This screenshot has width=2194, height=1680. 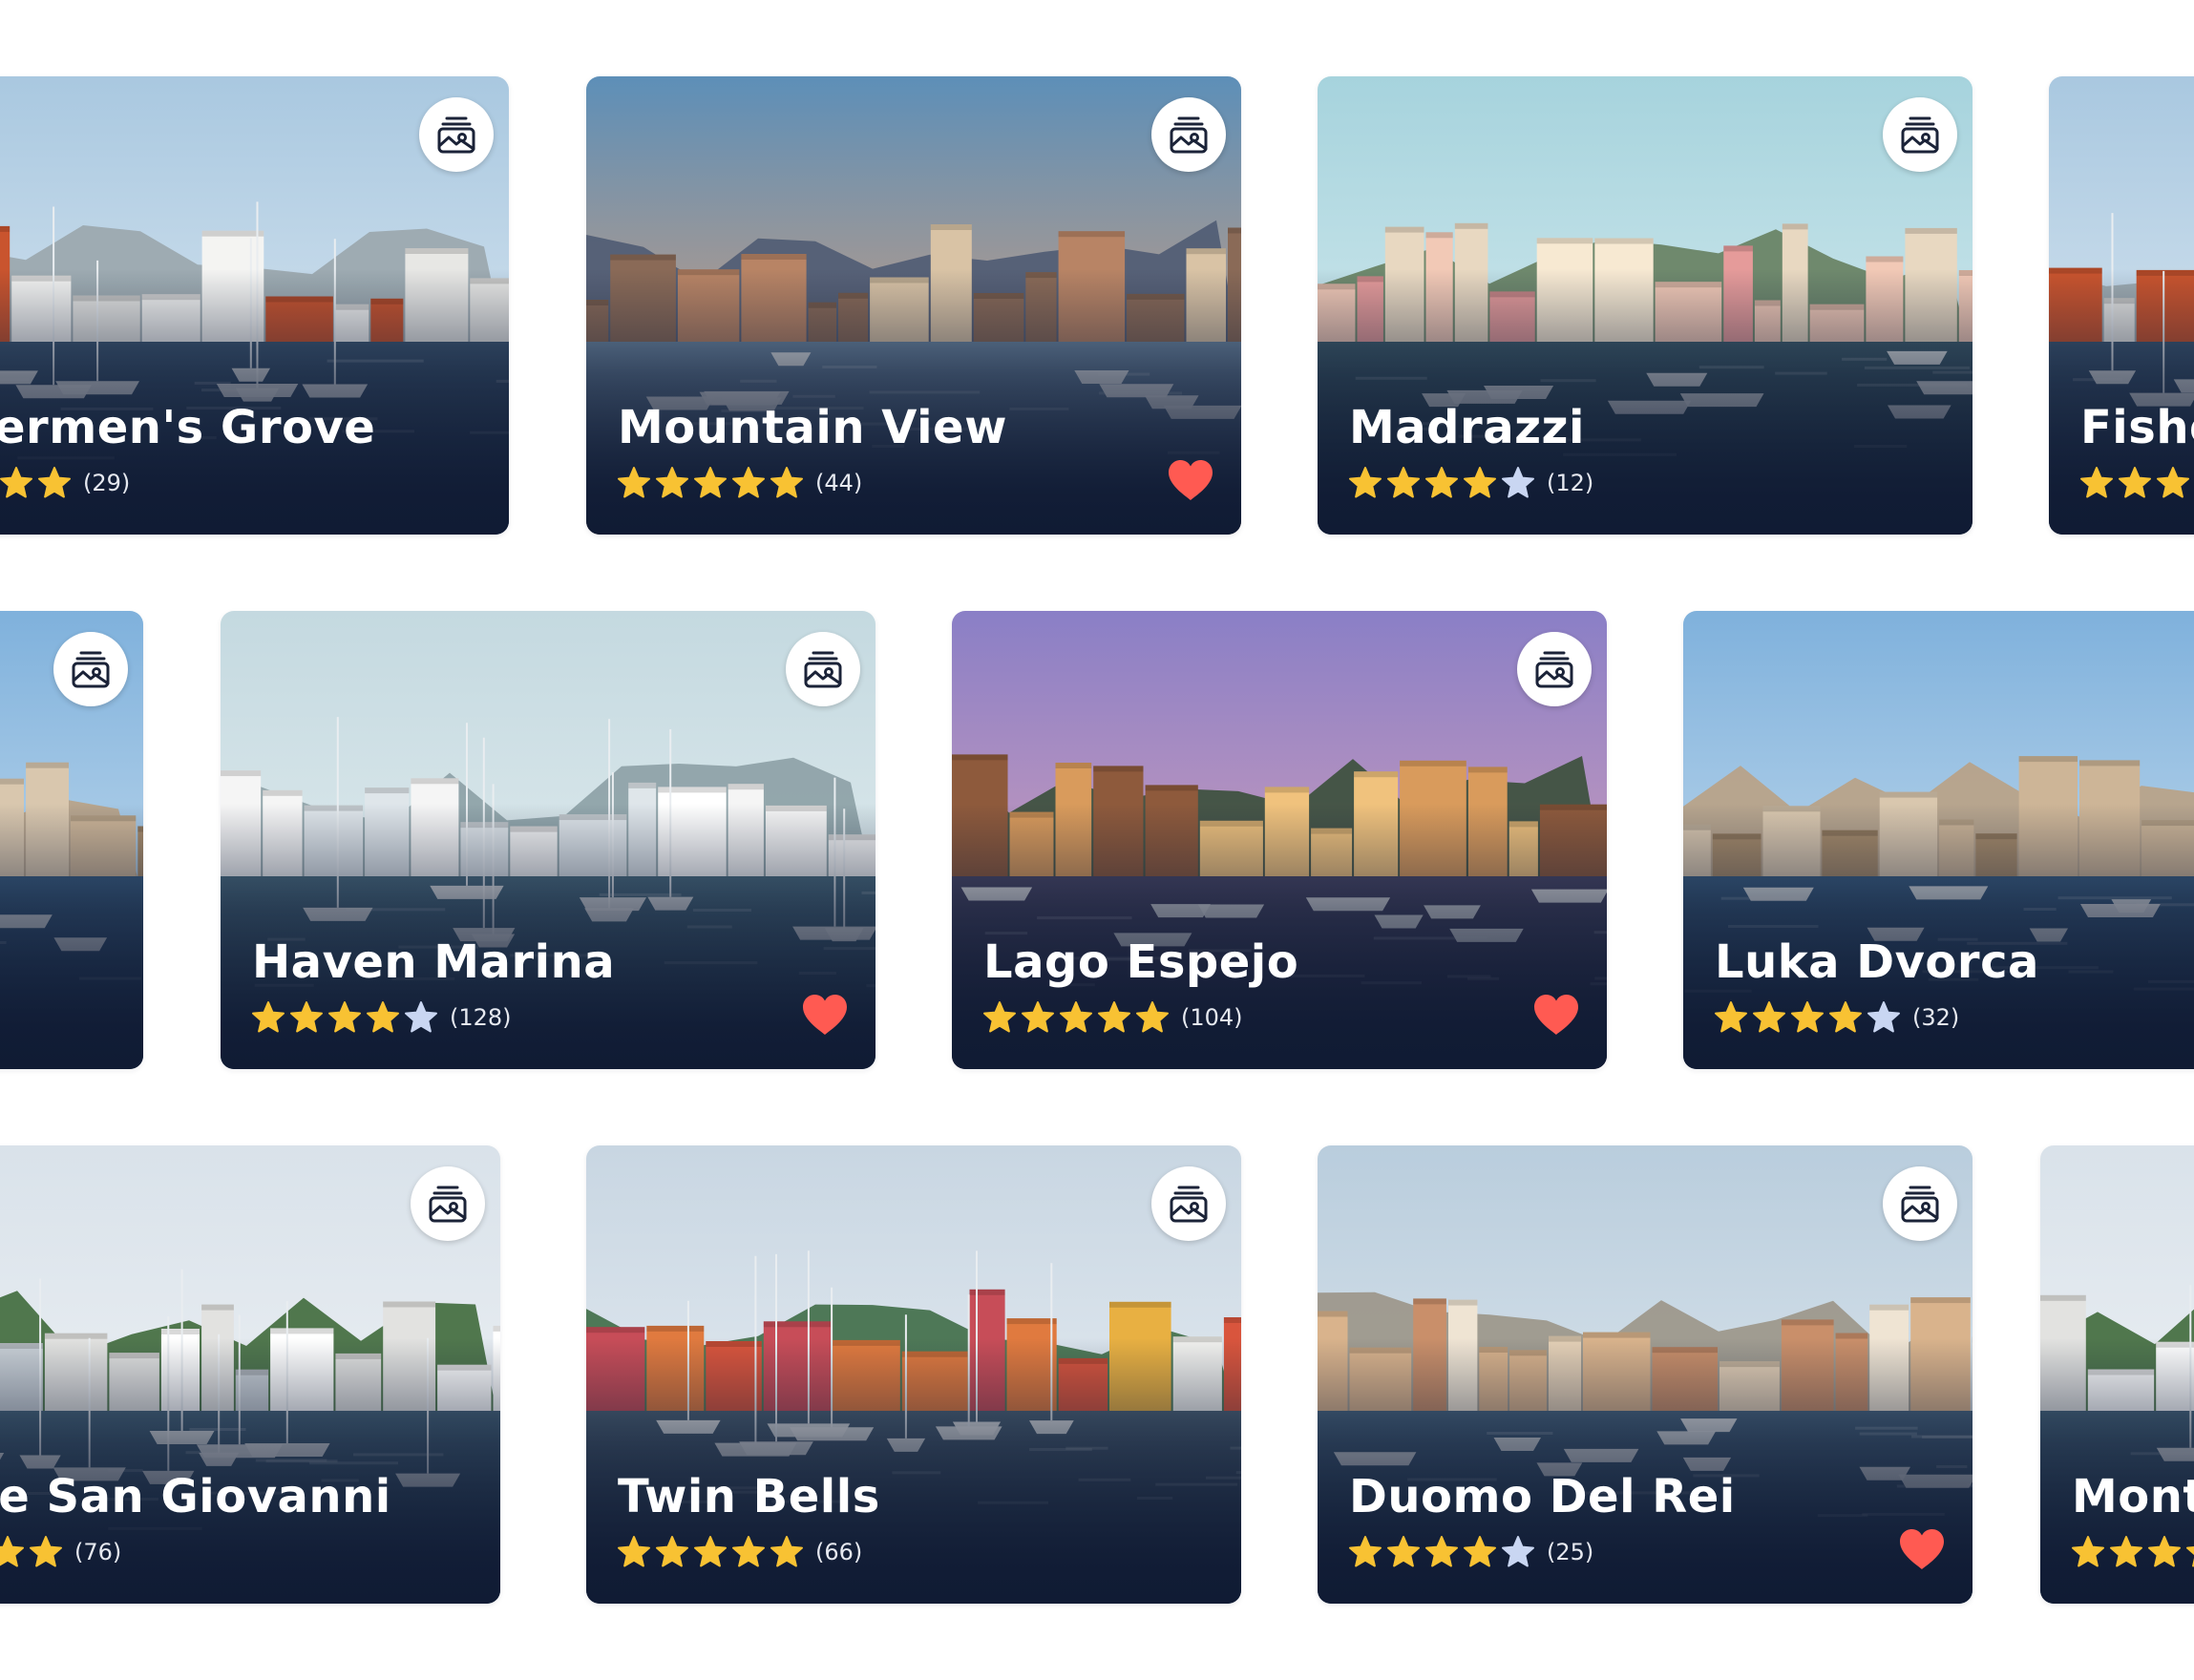 What do you see at coordinates (548, 840) in the screenshot?
I see `destination-card: Haven Marina (128)` at bounding box center [548, 840].